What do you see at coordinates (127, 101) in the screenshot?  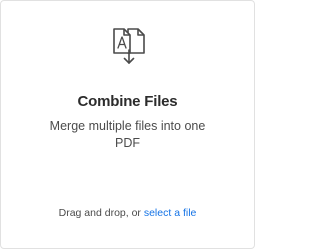 I see `card-title: Combine Files` at bounding box center [127, 101].